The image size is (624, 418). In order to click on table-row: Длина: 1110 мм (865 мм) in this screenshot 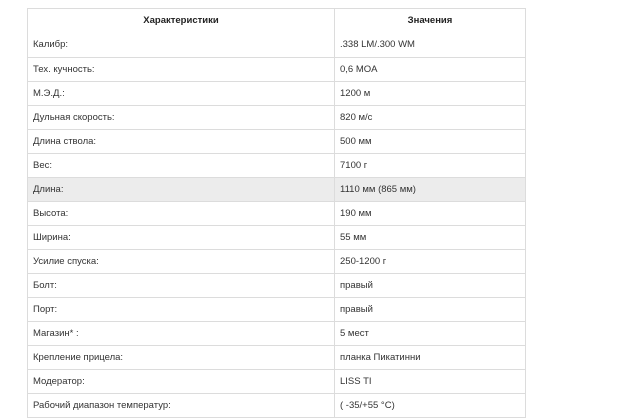, I will do `click(276, 189)`.